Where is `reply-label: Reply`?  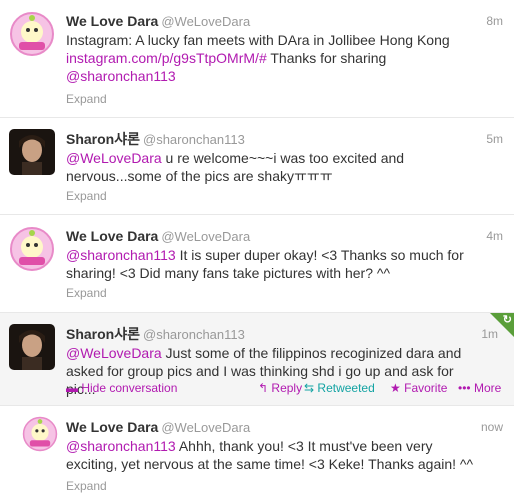
reply-label: Reply is located at coordinates (287, 388).